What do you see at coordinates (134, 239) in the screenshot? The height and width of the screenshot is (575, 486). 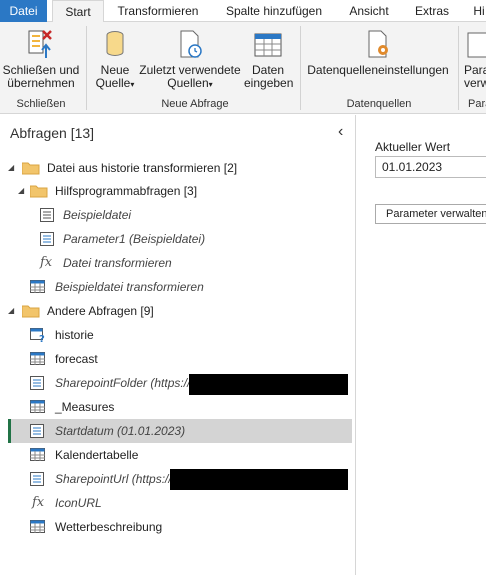 I see `query-label: Parameter1 (Beispieldatei)` at bounding box center [134, 239].